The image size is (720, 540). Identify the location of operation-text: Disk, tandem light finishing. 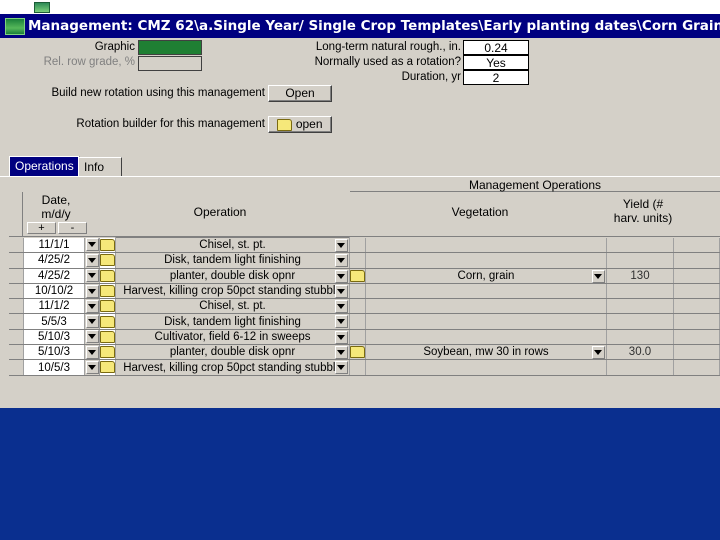
(232, 321).